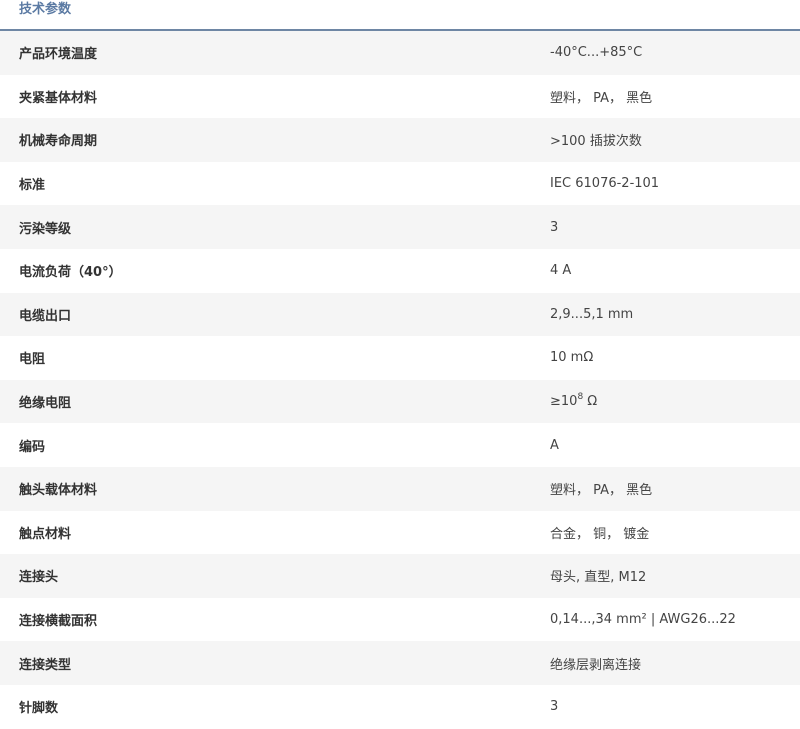 This screenshot has height=729, width=800. I want to click on spec-row-cable-outlet: 电缆出口 2,9...5,1 mm, so click(400, 314).